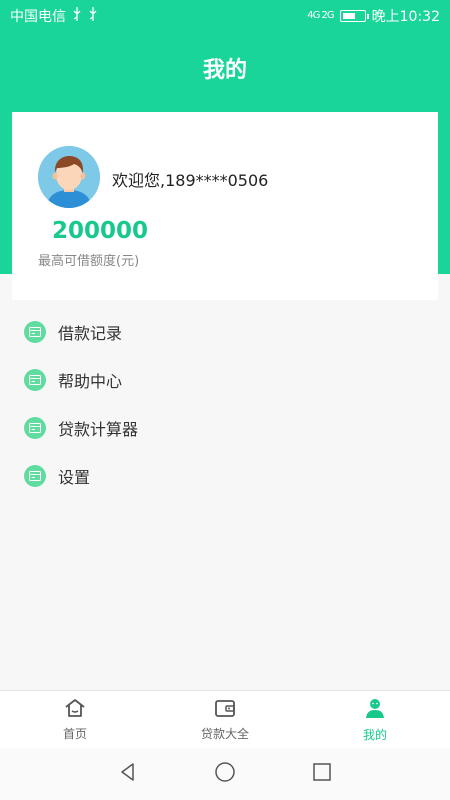 The height and width of the screenshot is (800, 450). Describe the element at coordinates (354, 16) in the screenshot. I see `battery-icon` at that location.